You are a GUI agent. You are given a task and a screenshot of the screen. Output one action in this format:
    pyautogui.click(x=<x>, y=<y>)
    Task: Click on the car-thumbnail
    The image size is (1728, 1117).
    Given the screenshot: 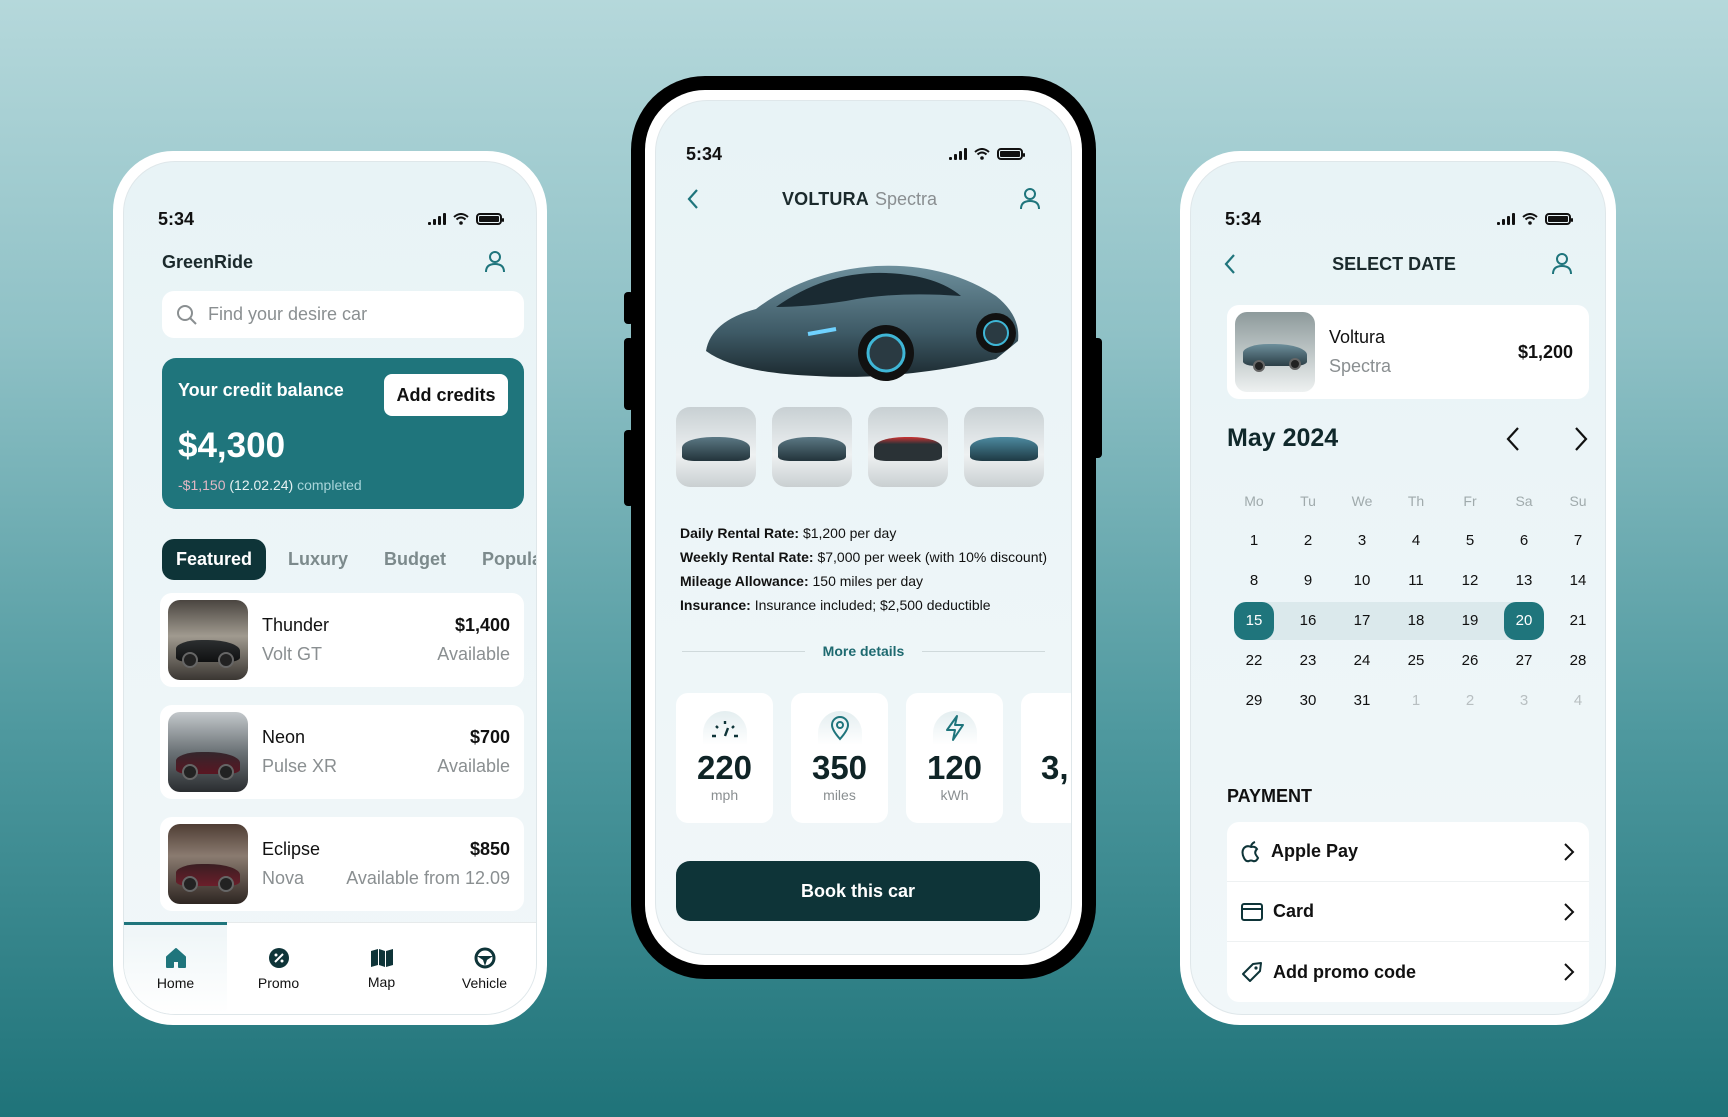 What is the action you would take?
    pyautogui.click(x=208, y=752)
    